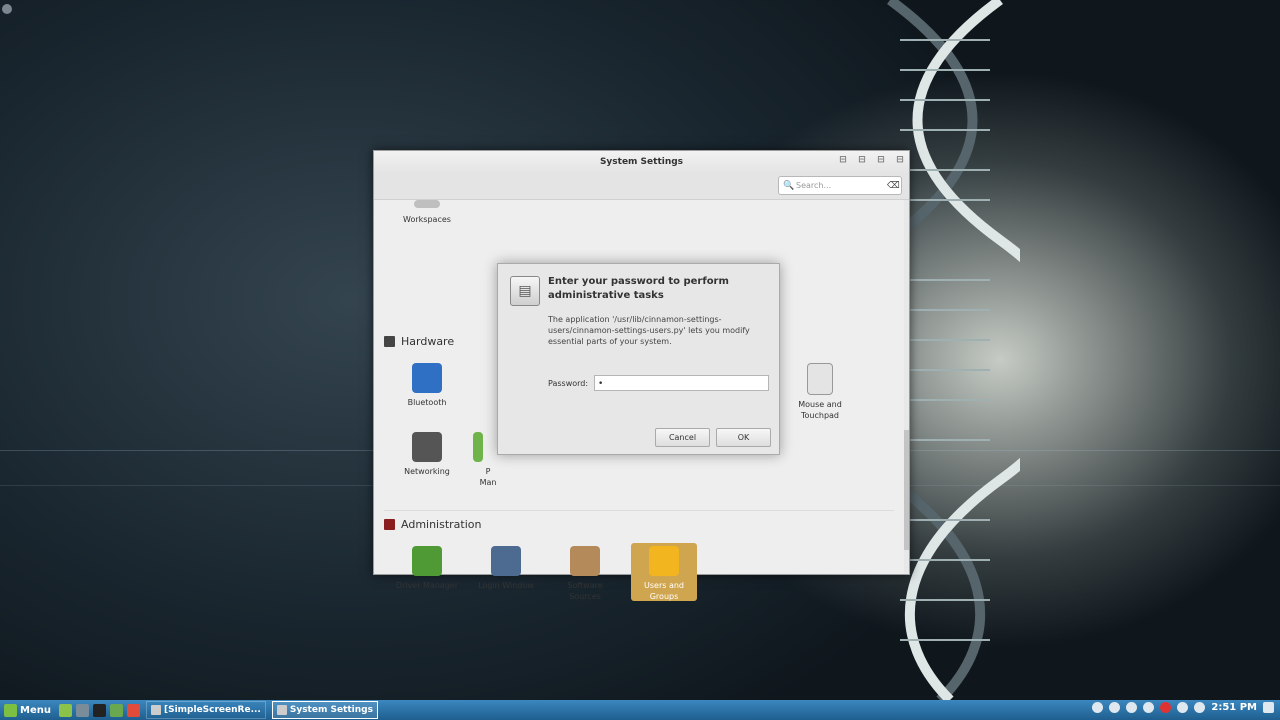 This screenshot has height=720, width=1280. Describe the element at coordinates (900, 160) in the screenshot. I see `close-button: ⊟` at that location.